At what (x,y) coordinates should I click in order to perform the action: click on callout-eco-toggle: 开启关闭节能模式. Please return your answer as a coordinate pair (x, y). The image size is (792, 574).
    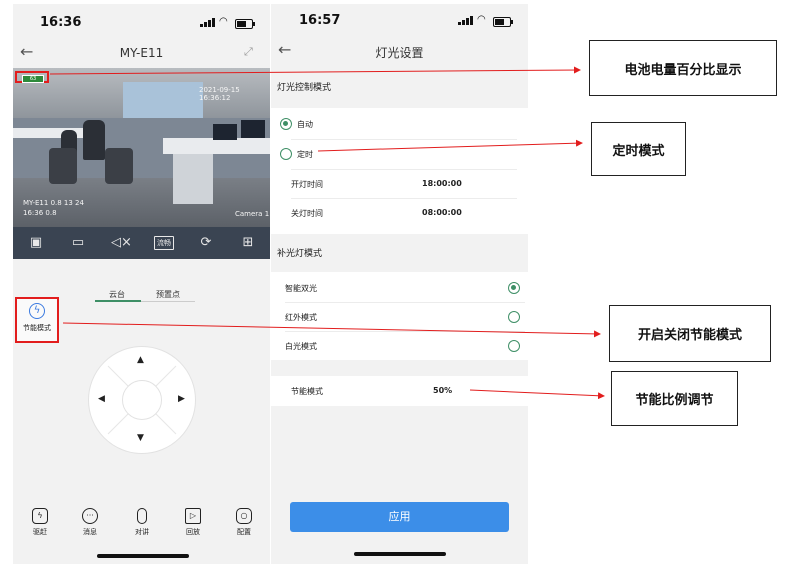
    Looking at the image, I should click on (690, 333).